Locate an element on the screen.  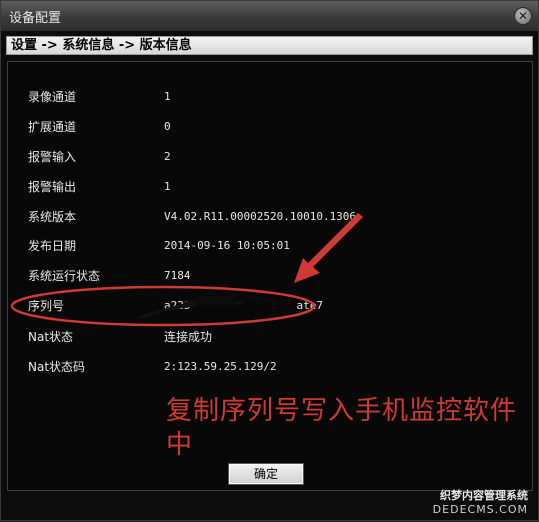
highlight-ellipse is located at coordinates (163, 306).